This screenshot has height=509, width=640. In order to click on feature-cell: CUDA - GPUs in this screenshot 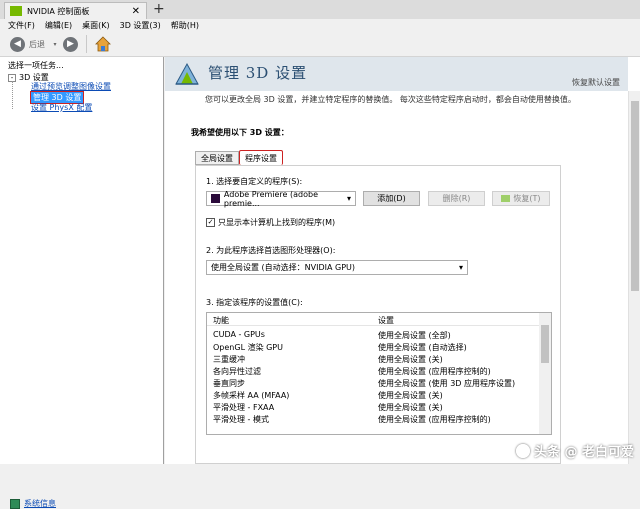, I will do `click(239, 334)`.